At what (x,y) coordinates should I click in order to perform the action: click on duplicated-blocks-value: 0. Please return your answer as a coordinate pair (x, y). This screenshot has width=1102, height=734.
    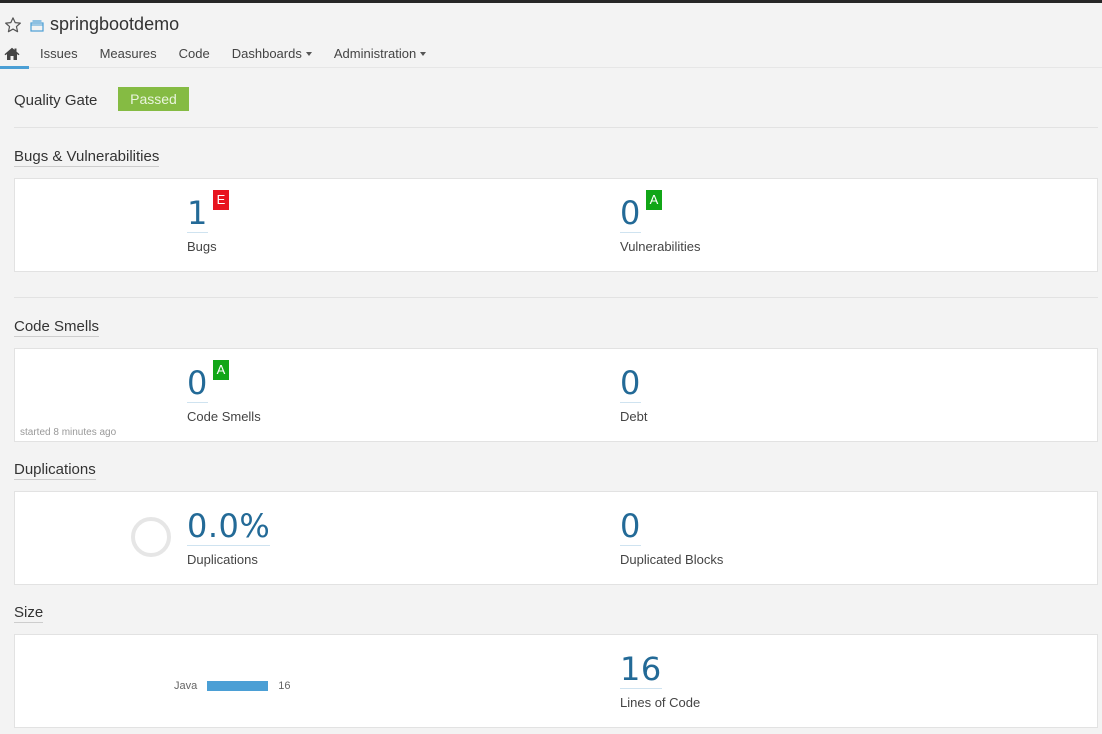
    Looking at the image, I should click on (630, 527).